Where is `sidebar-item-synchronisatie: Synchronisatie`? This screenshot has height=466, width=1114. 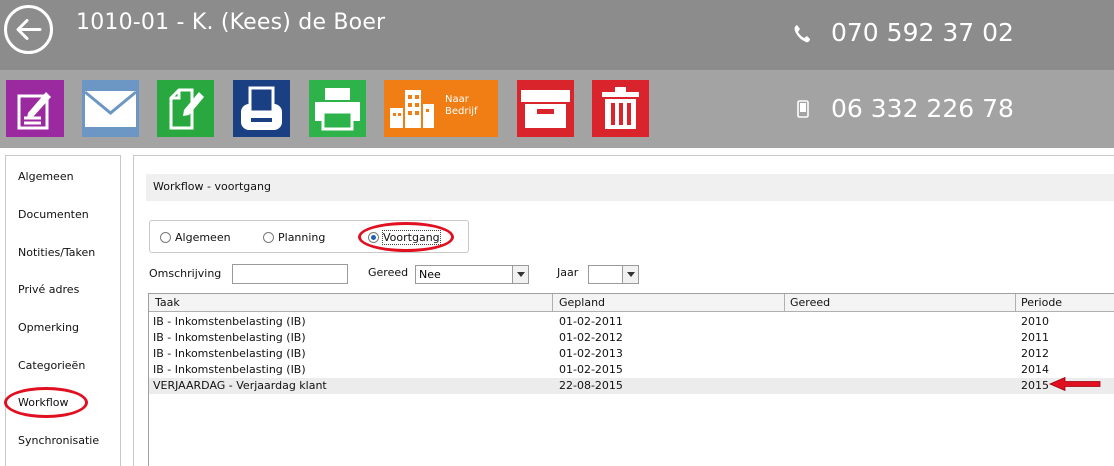 sidebar-item-synchronisatie: Synchronisatie is located at coordinates (58, 440).